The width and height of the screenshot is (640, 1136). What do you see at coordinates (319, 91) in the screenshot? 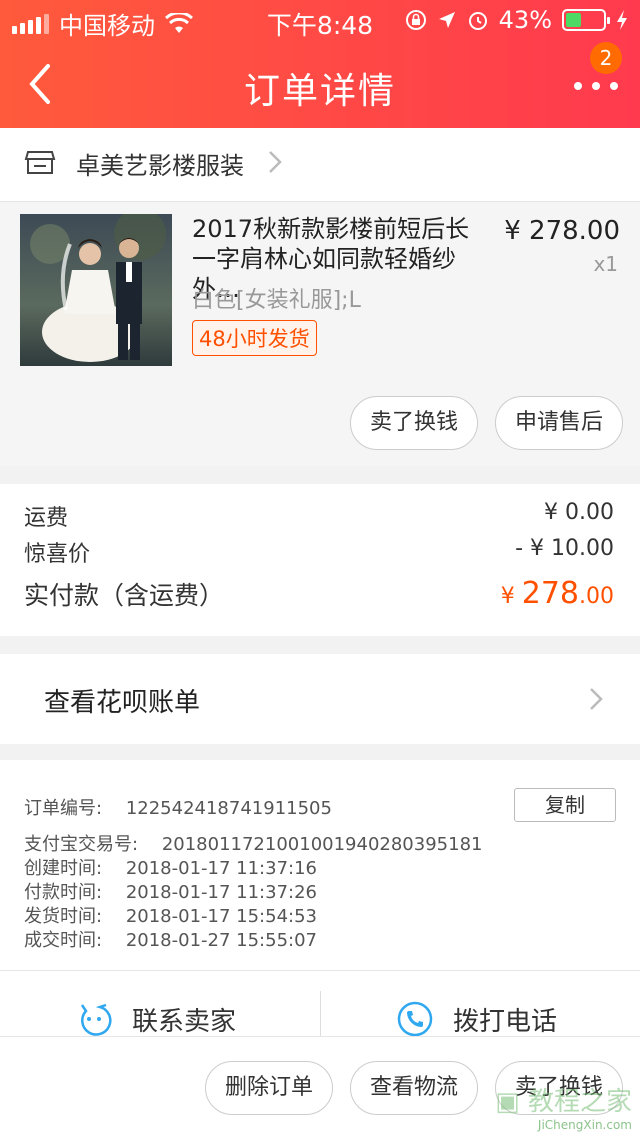
I see `page-title: 订单详情` at bounding box center [319, 91].